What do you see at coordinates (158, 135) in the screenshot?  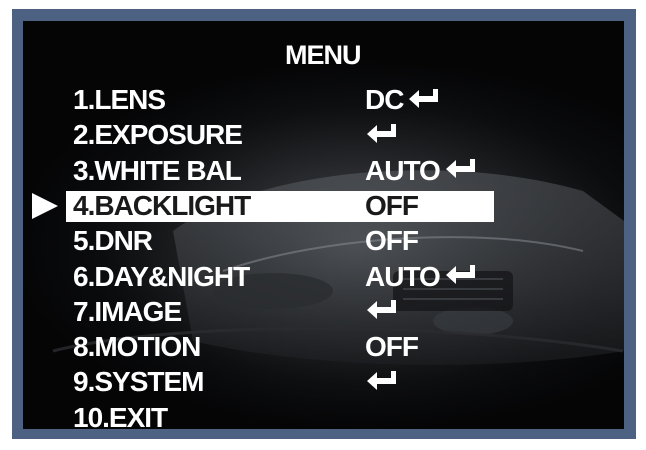 I see `menu-item-label: 2.EXPOSURE` at bounding box center [158, 135].